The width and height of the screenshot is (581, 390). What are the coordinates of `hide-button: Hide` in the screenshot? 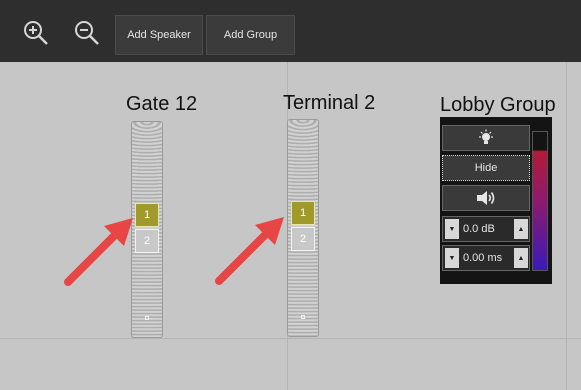 It's located at (486, 168).